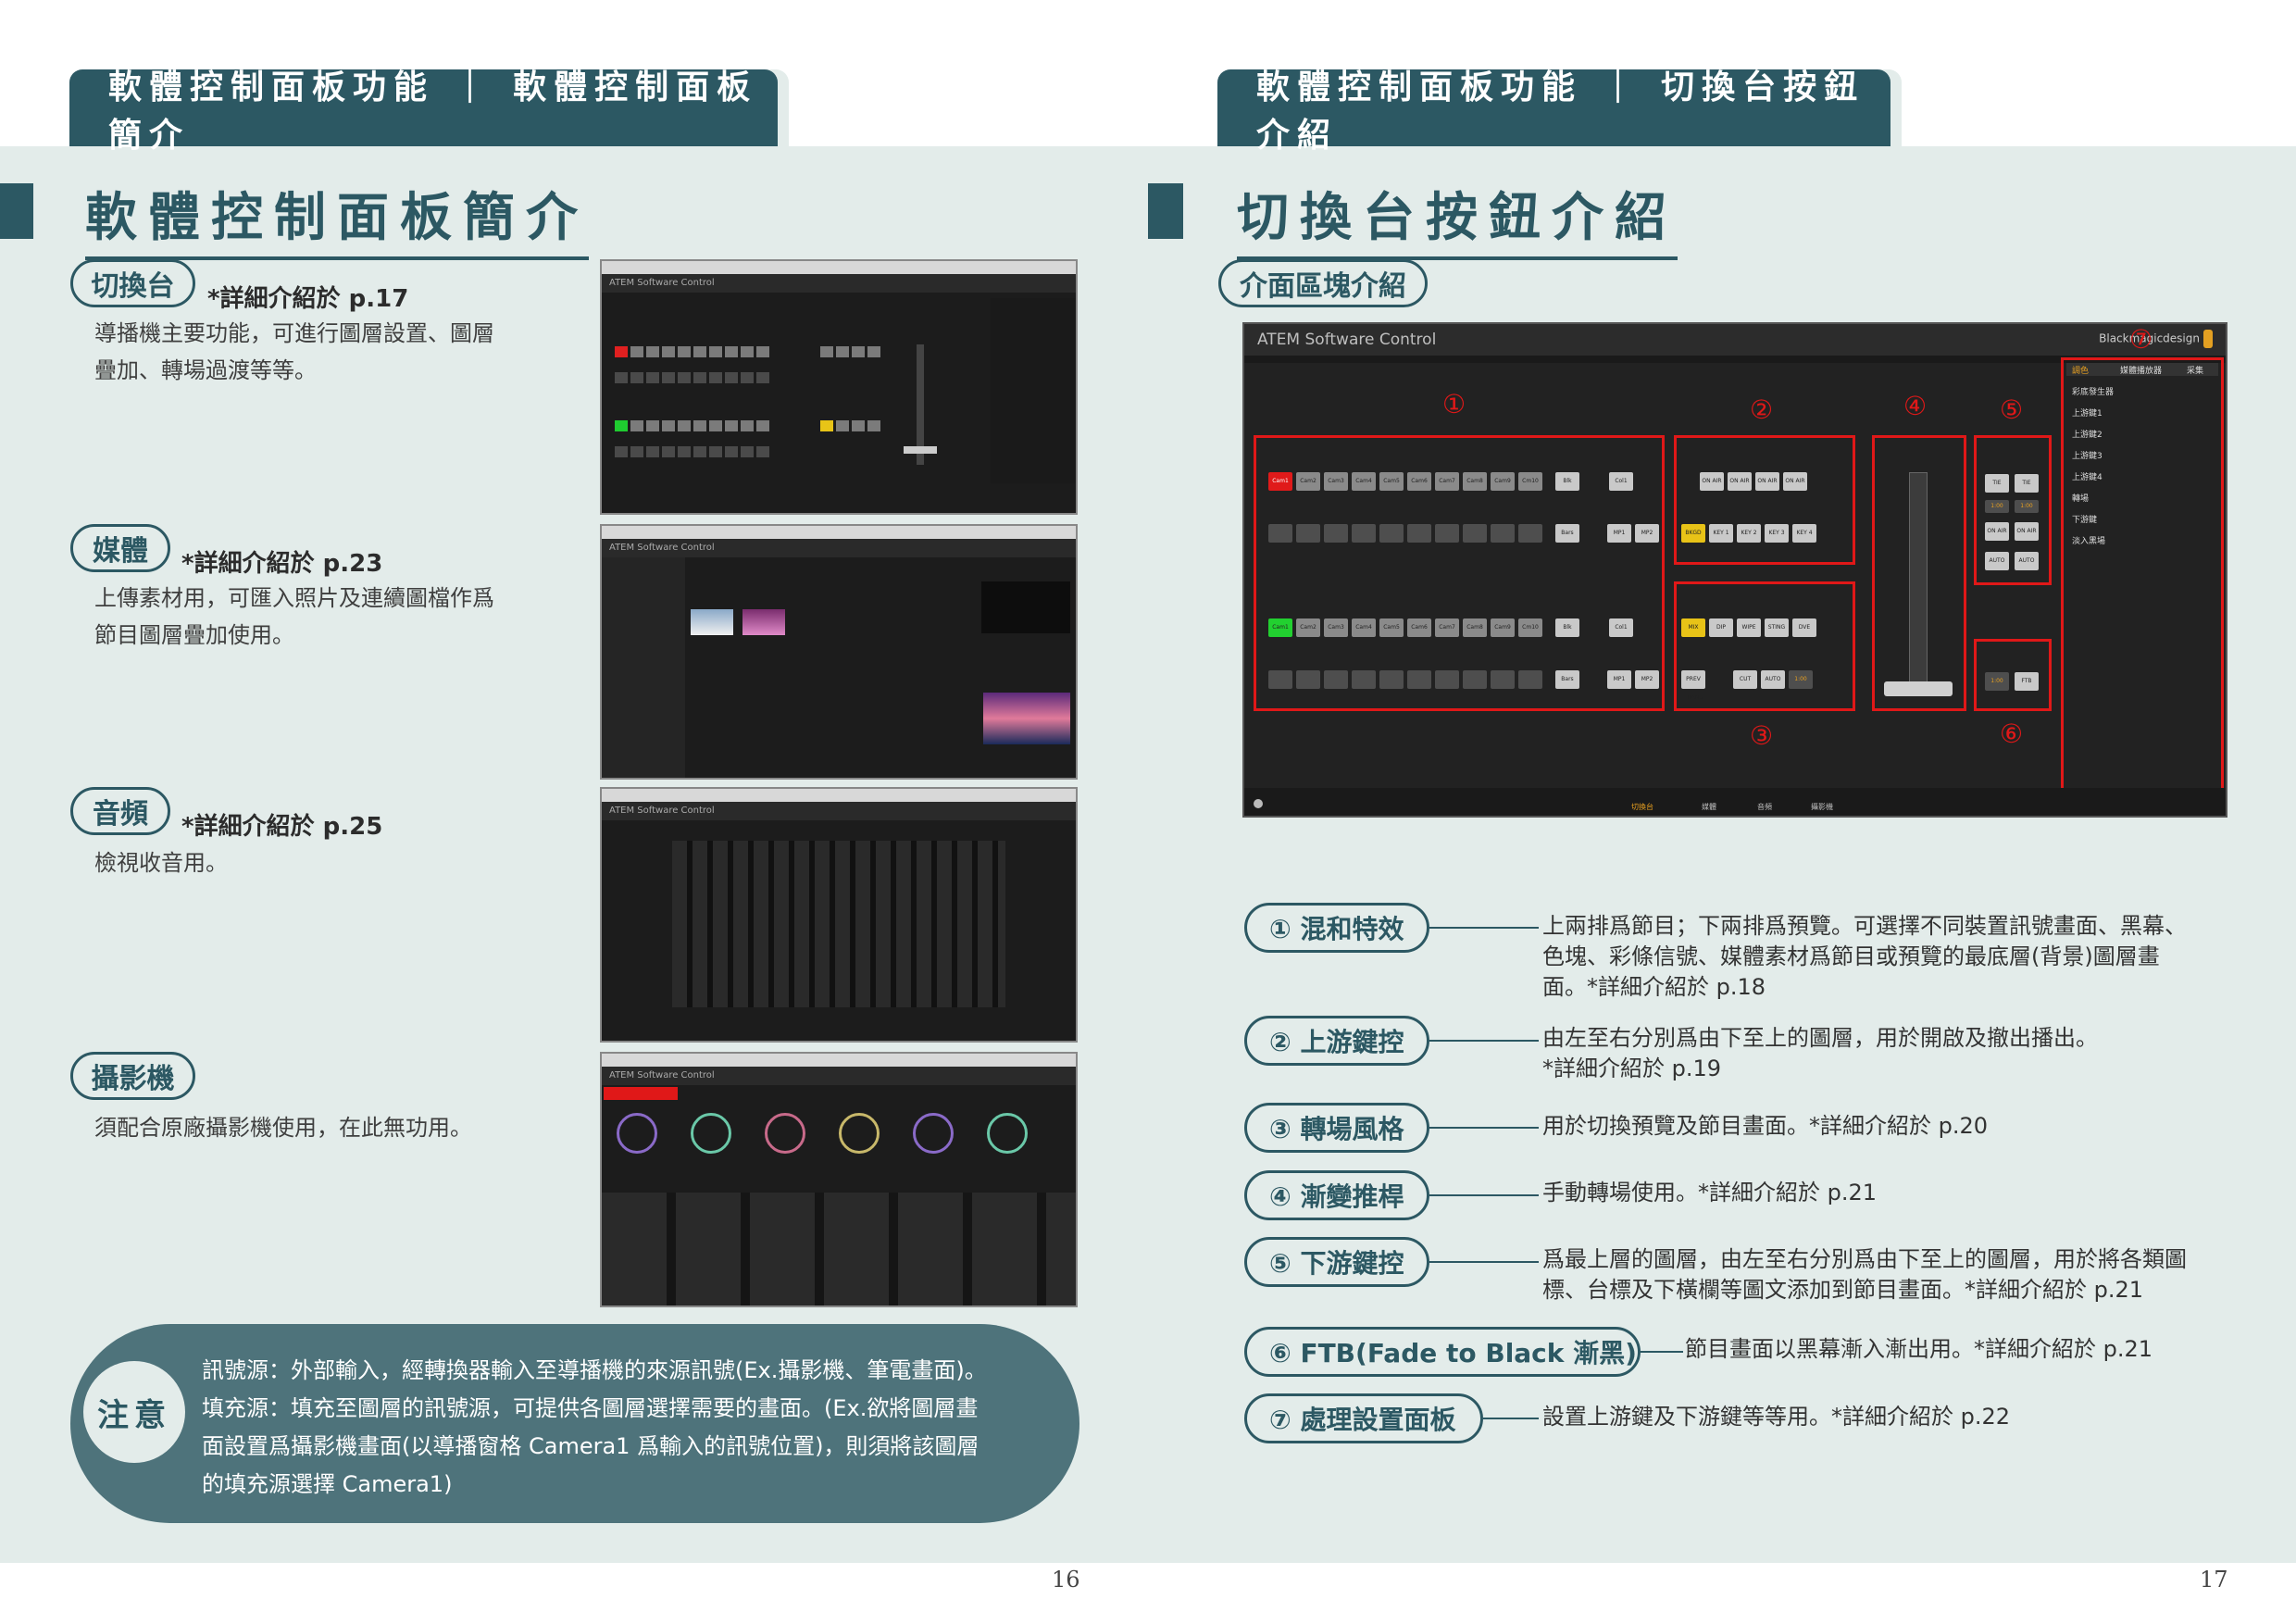  I want to click on feature-text-7: 設置上游鍵及下游鍵等等用。*詳細介紹於 p.22, so click(1776, 1417).